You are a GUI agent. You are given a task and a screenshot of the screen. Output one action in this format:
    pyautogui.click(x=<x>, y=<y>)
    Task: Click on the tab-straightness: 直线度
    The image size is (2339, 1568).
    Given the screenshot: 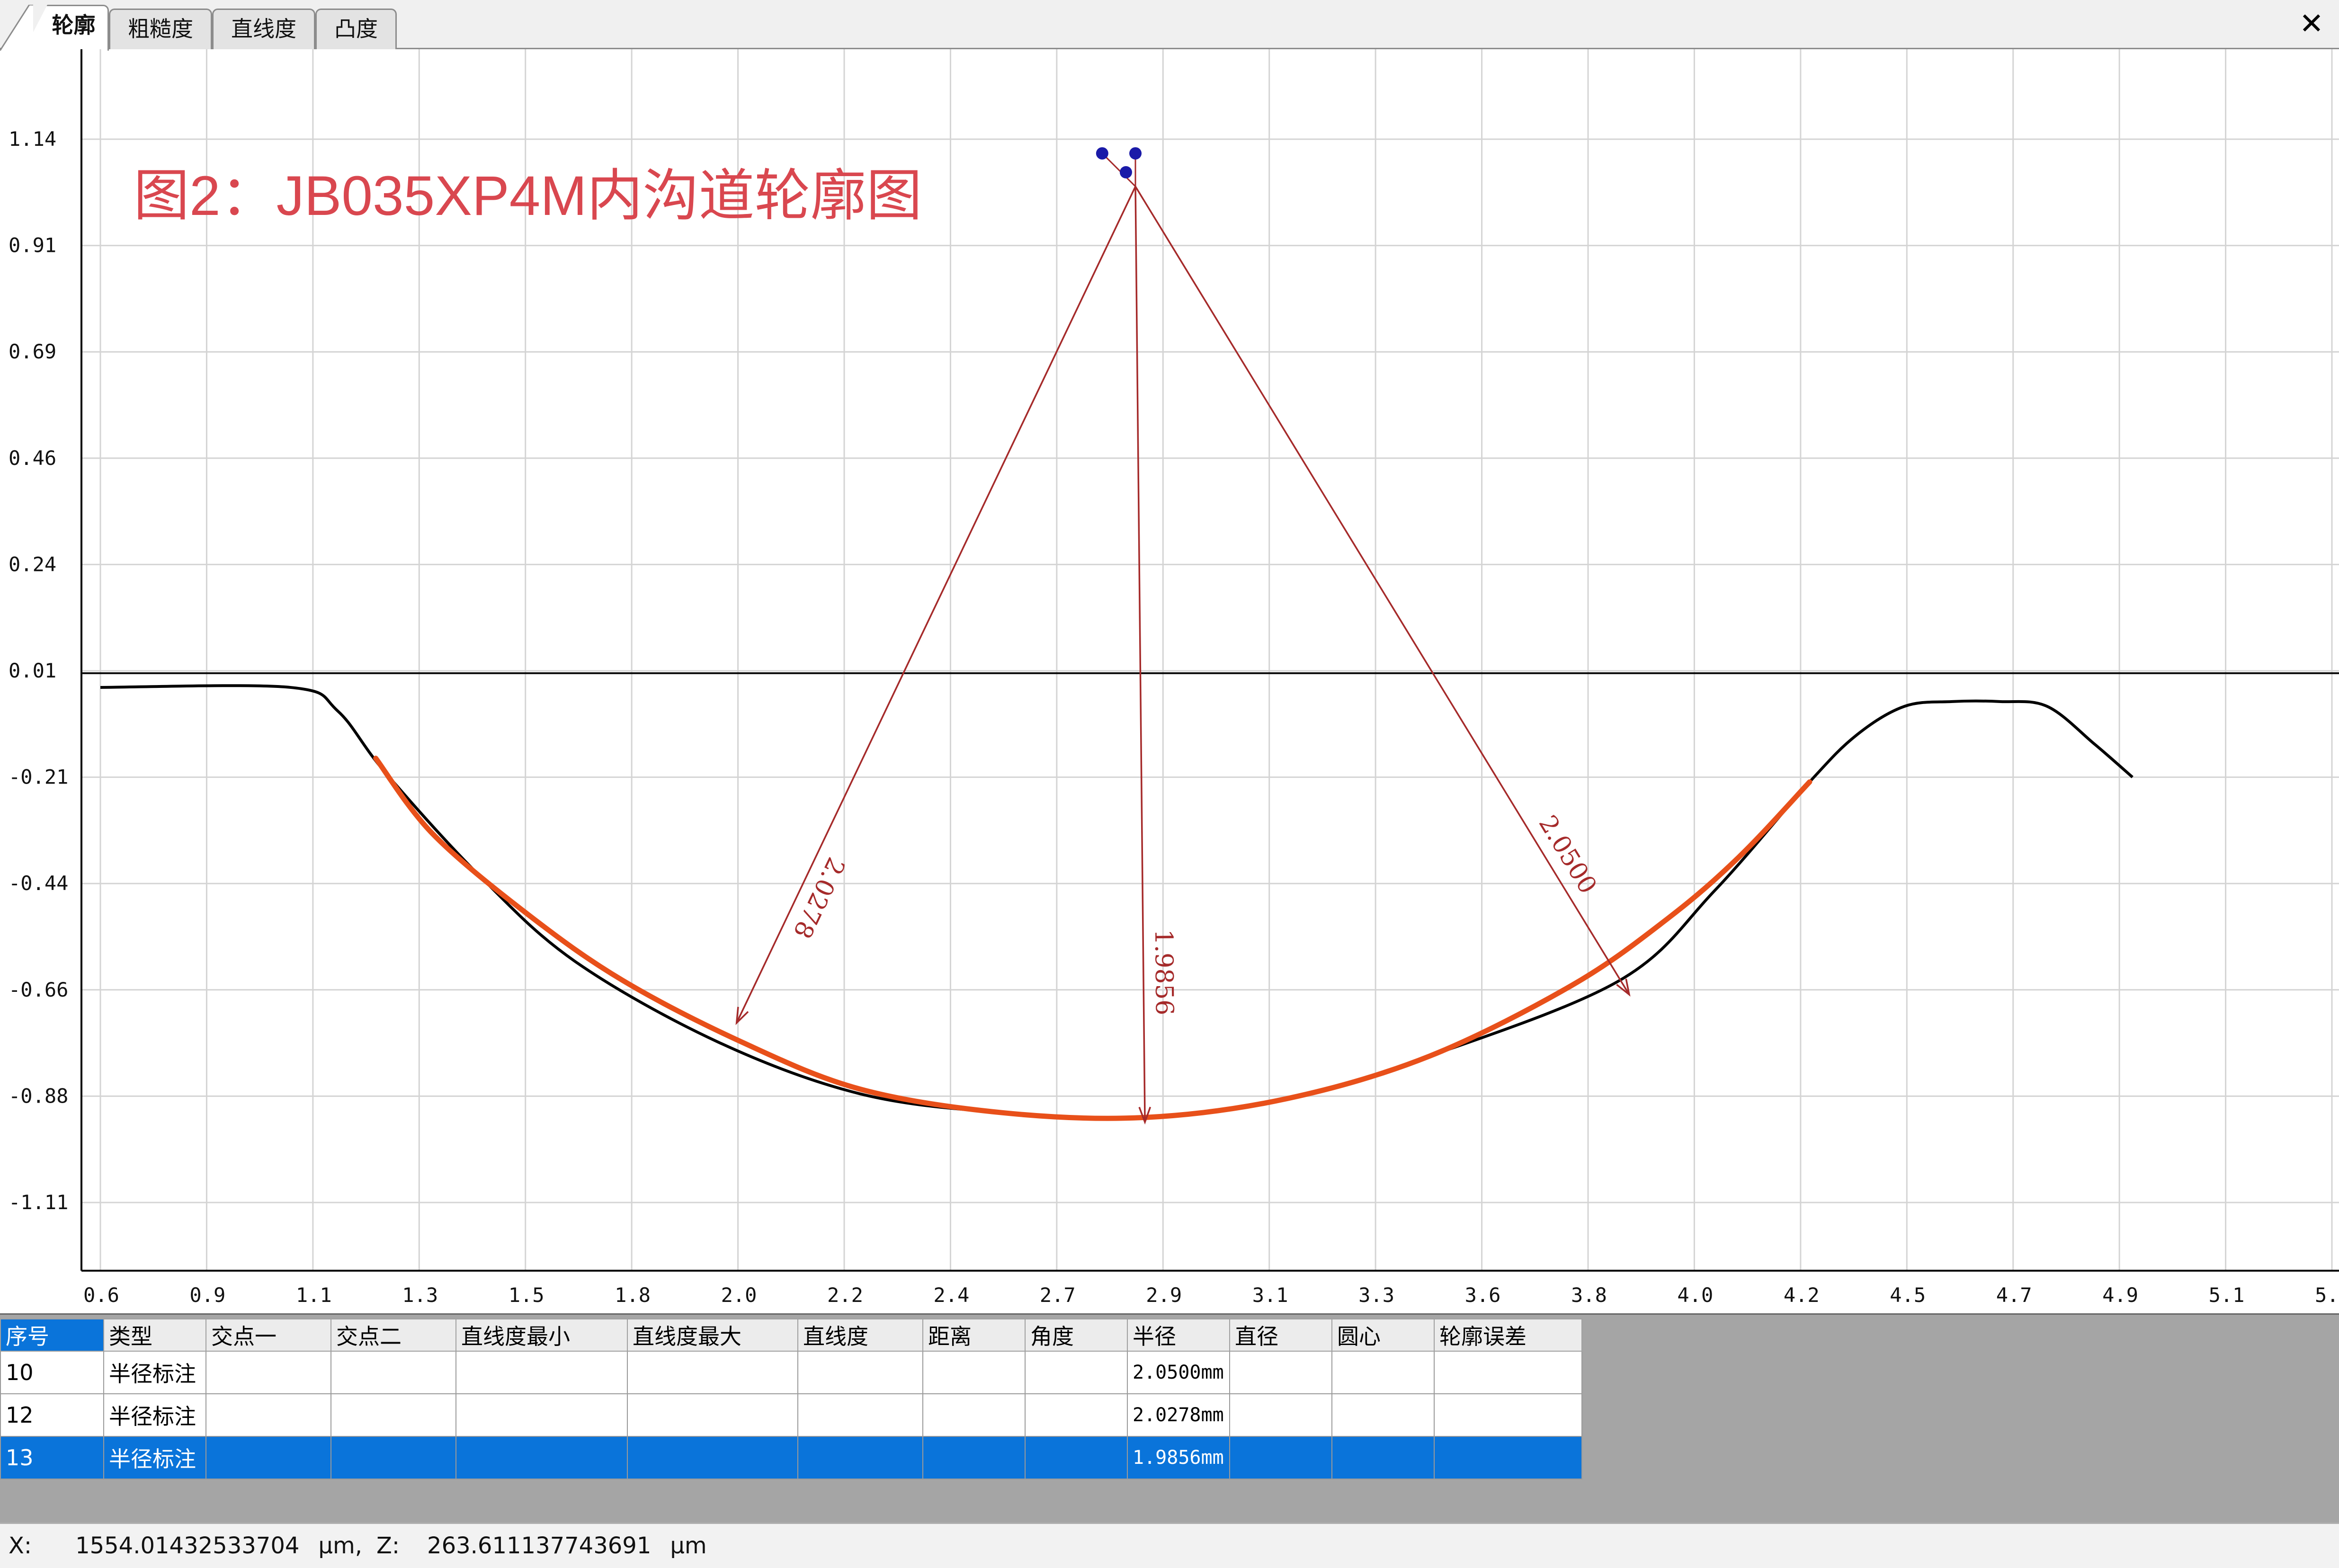 What is the action you would take?
    pyautogui.click(x=263, y=29)
    